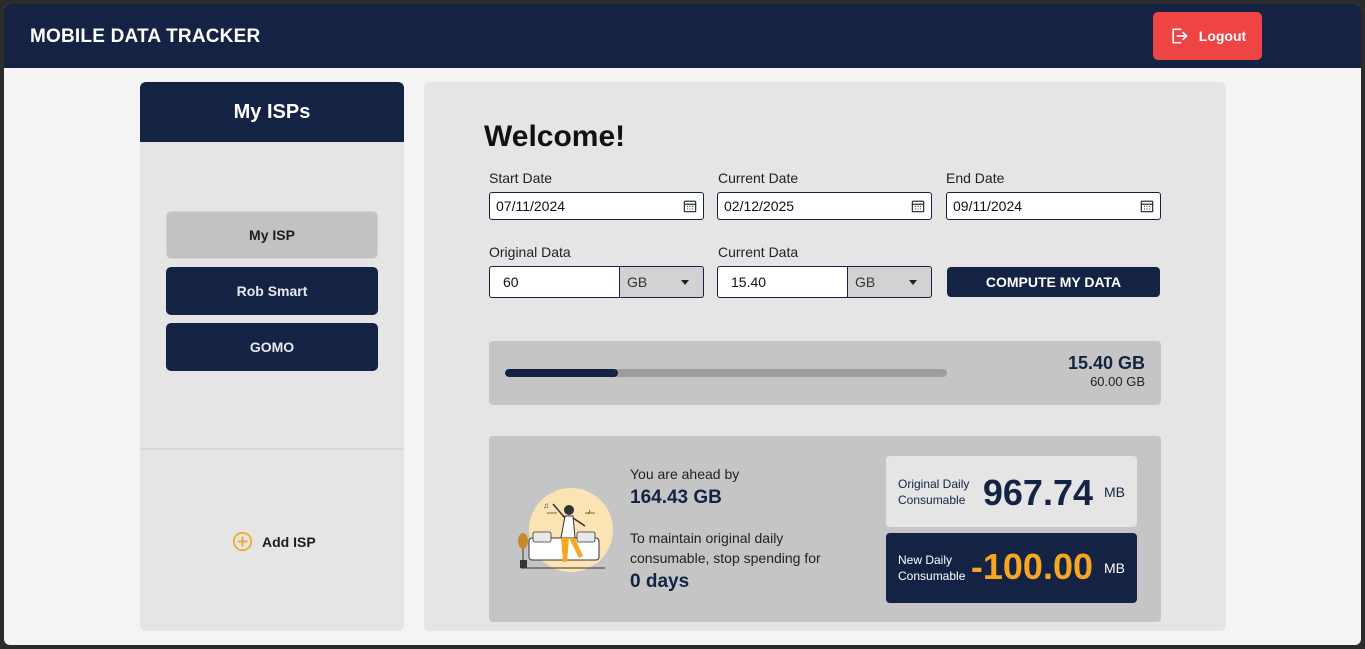  Describe the element at coordinates (145, 36) in the screenshot. I see `app-title: MOBILE DATA TRACKER` at that location.